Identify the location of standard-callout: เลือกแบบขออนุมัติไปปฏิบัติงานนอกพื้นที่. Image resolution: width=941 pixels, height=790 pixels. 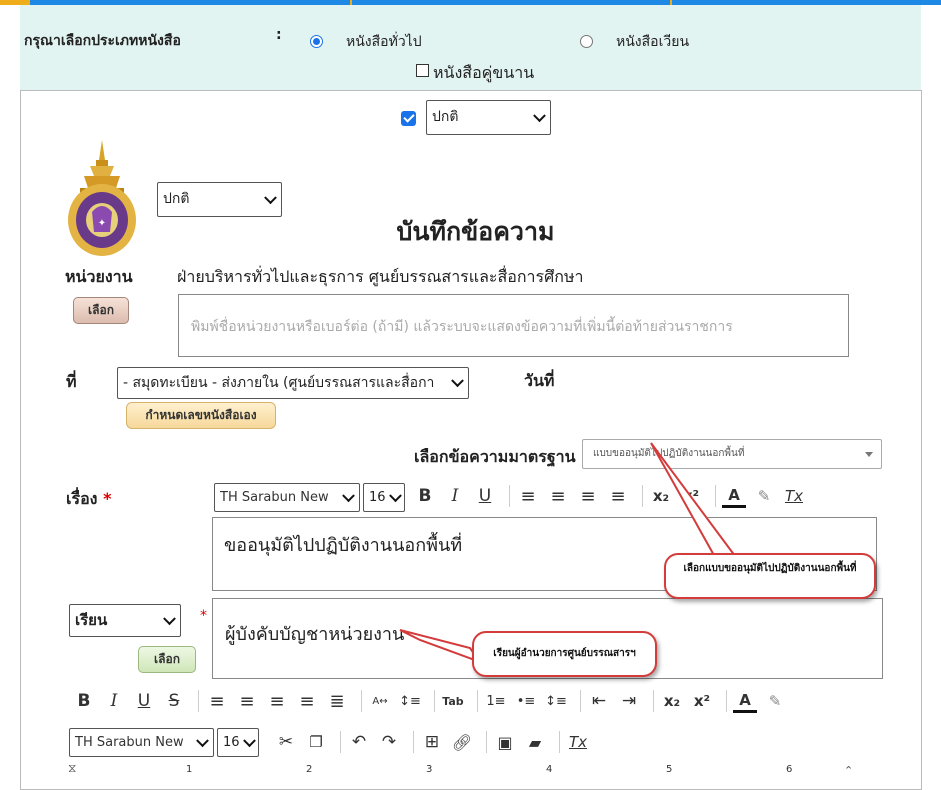
(770, 576).